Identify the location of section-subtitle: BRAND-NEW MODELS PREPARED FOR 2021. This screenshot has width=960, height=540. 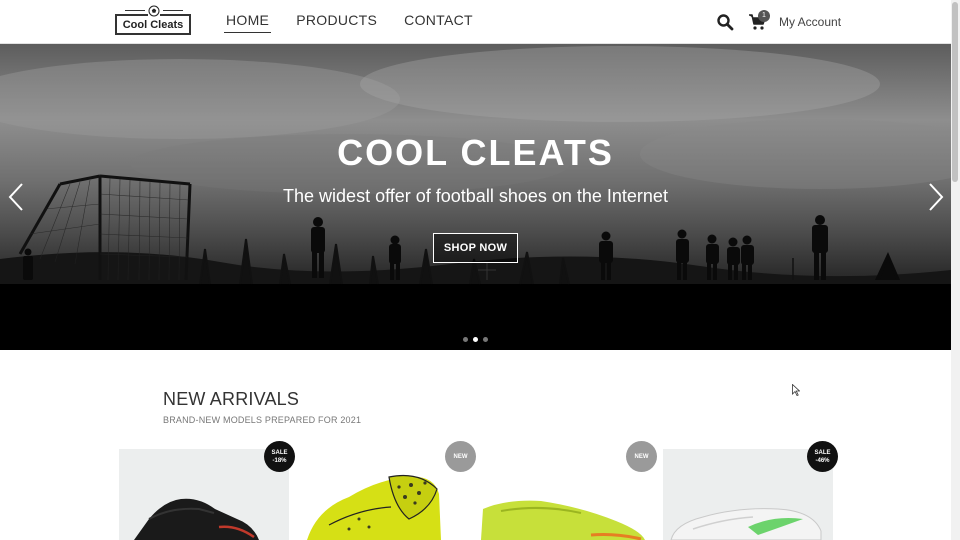
(262, 420).